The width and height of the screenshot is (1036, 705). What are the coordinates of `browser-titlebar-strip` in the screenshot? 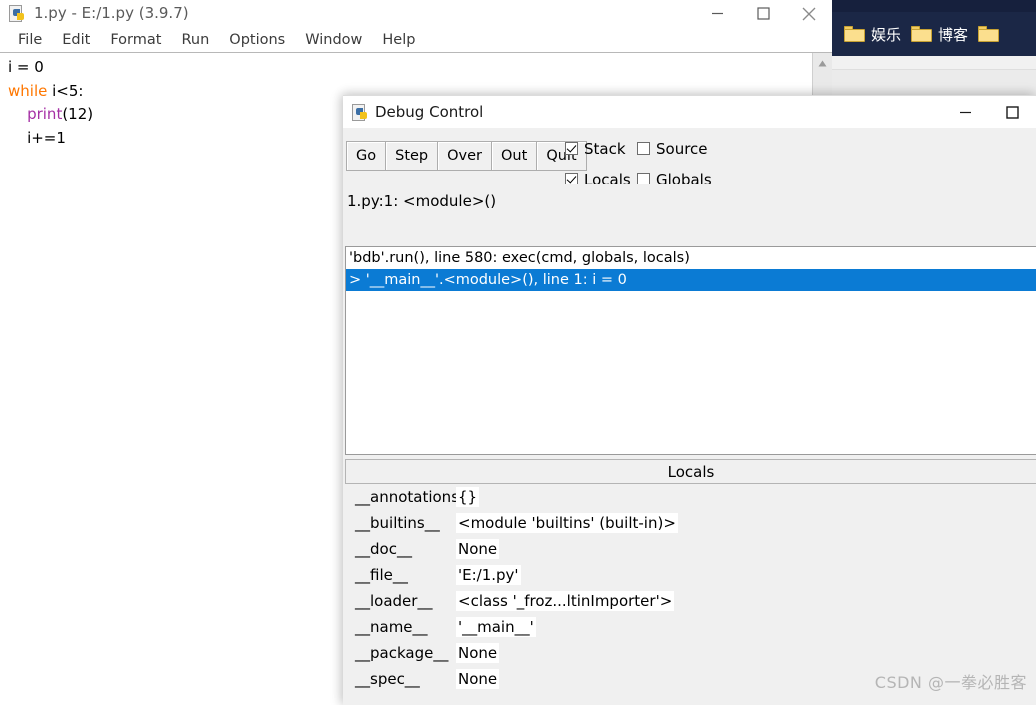 It's located at (934, 6).